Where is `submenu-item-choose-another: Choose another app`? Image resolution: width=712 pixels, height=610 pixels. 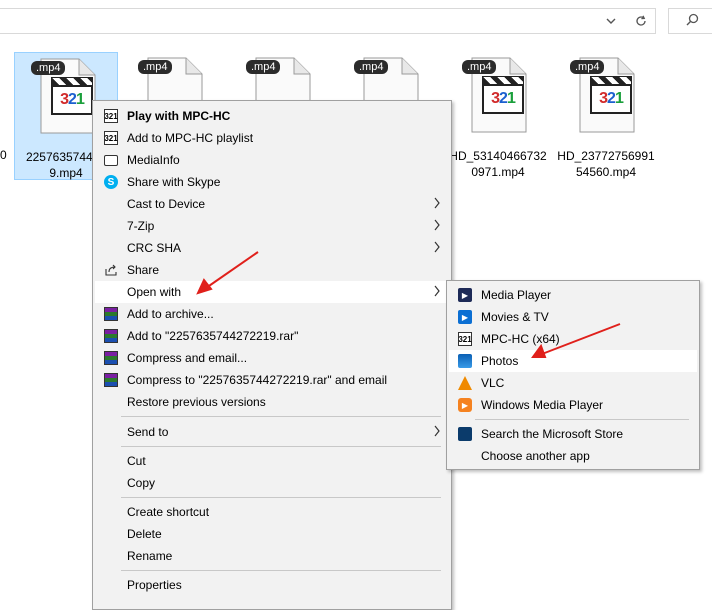 submenu-item-choose-another: Choose another app is located at coordinates (573, 456).